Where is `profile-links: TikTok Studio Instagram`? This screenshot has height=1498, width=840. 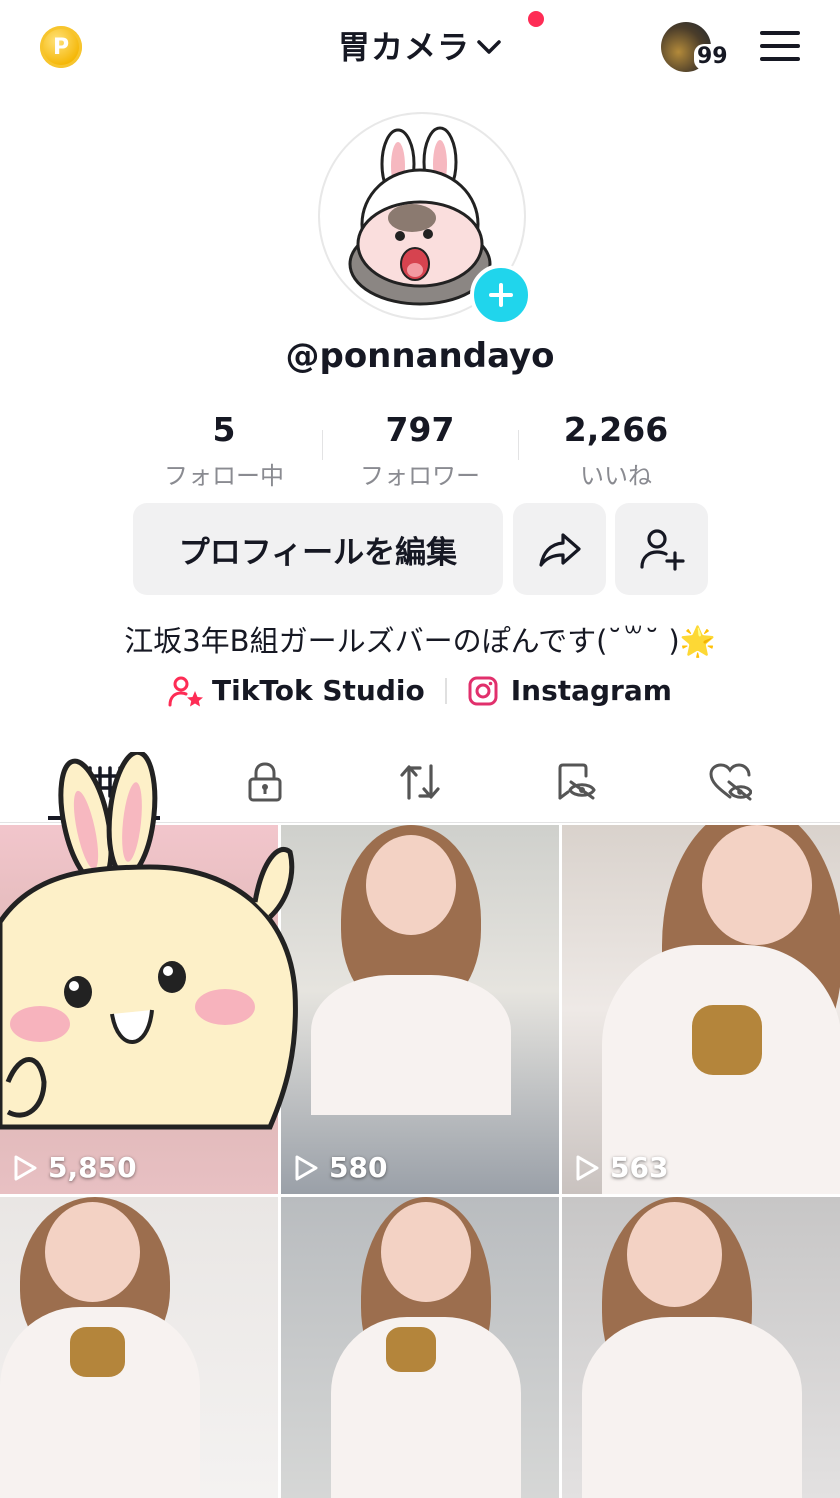
profile-links: TikTok Studio Instagram is located at coordinates (420, 690).